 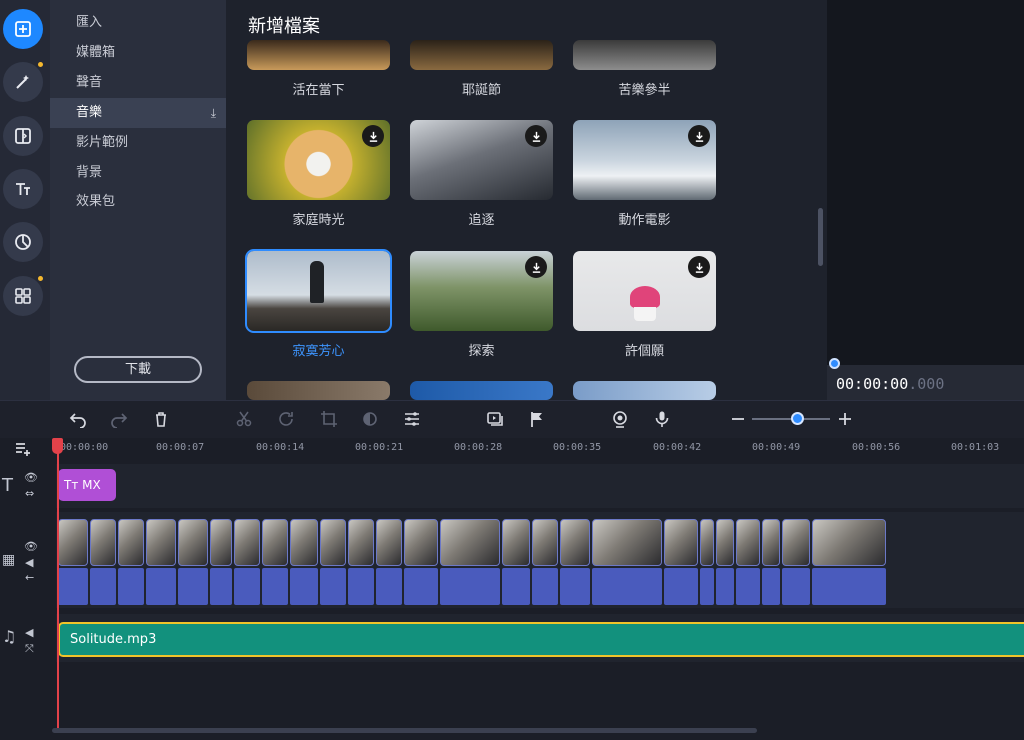 What do you see at coordinates (23, 29) in the screenshot?
I see `import-icon` at bounding box center [23, 29].